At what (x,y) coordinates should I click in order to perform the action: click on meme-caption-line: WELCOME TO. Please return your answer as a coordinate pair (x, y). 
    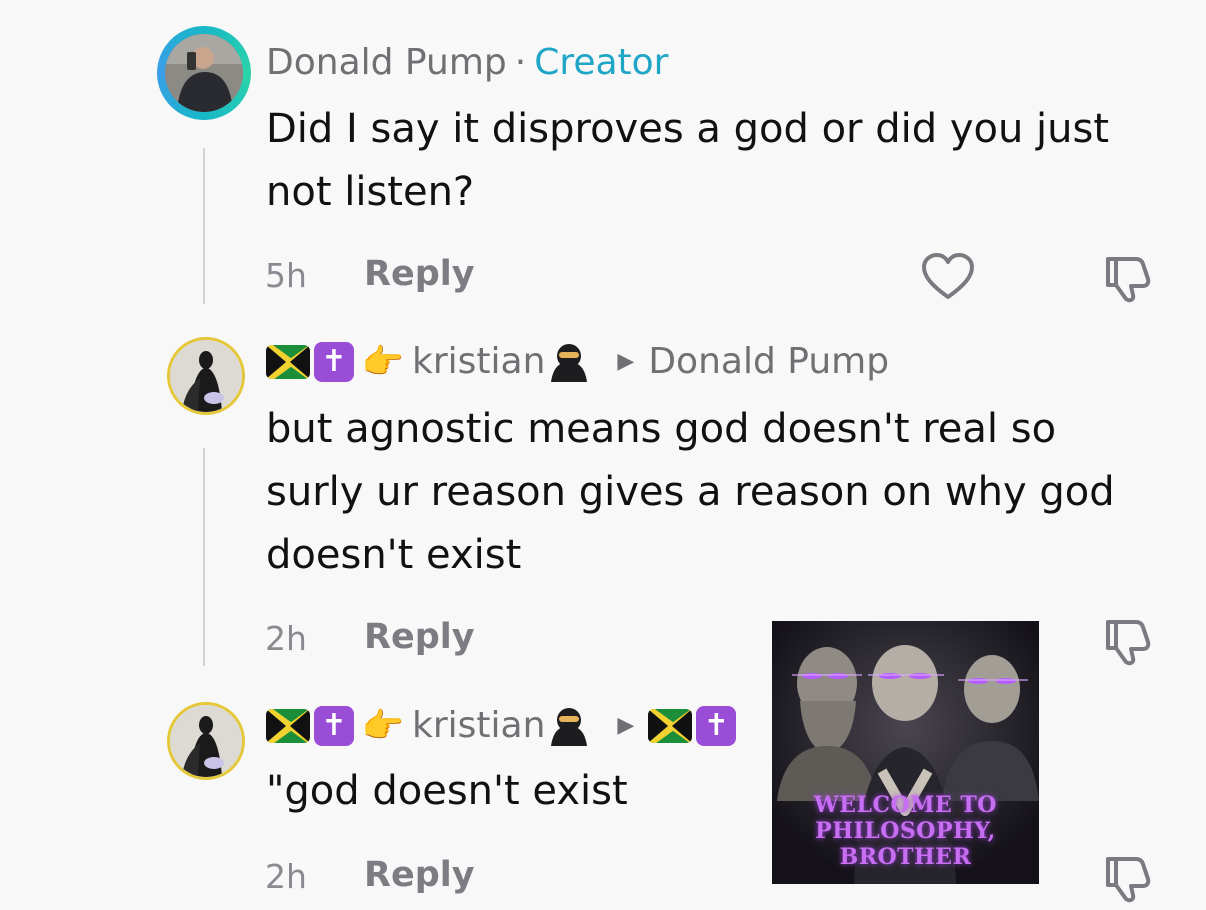
    Looking at the image, I should click on (905, 805).